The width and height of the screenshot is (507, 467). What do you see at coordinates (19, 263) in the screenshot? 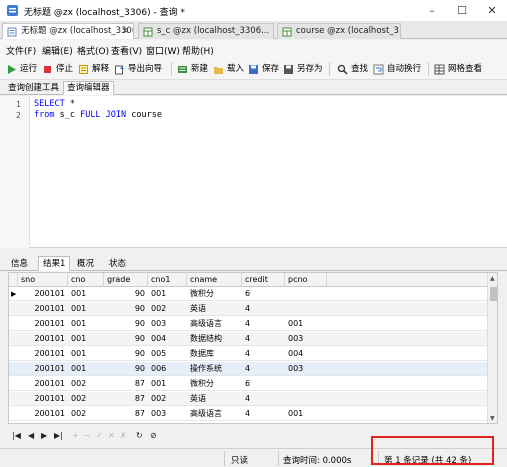
I see `tab-info: 信息` at bounding box center [19, 263].